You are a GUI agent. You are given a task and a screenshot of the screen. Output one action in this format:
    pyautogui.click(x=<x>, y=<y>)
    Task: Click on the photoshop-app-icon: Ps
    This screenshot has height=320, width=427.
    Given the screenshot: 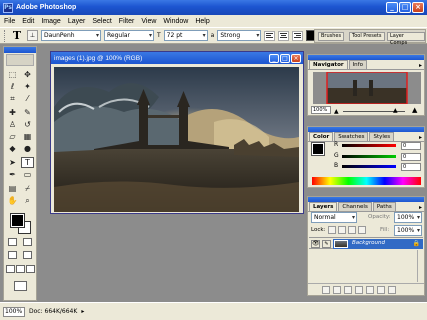 What is the action you would take?
    pyautogui.click(x=8, y=7)
    